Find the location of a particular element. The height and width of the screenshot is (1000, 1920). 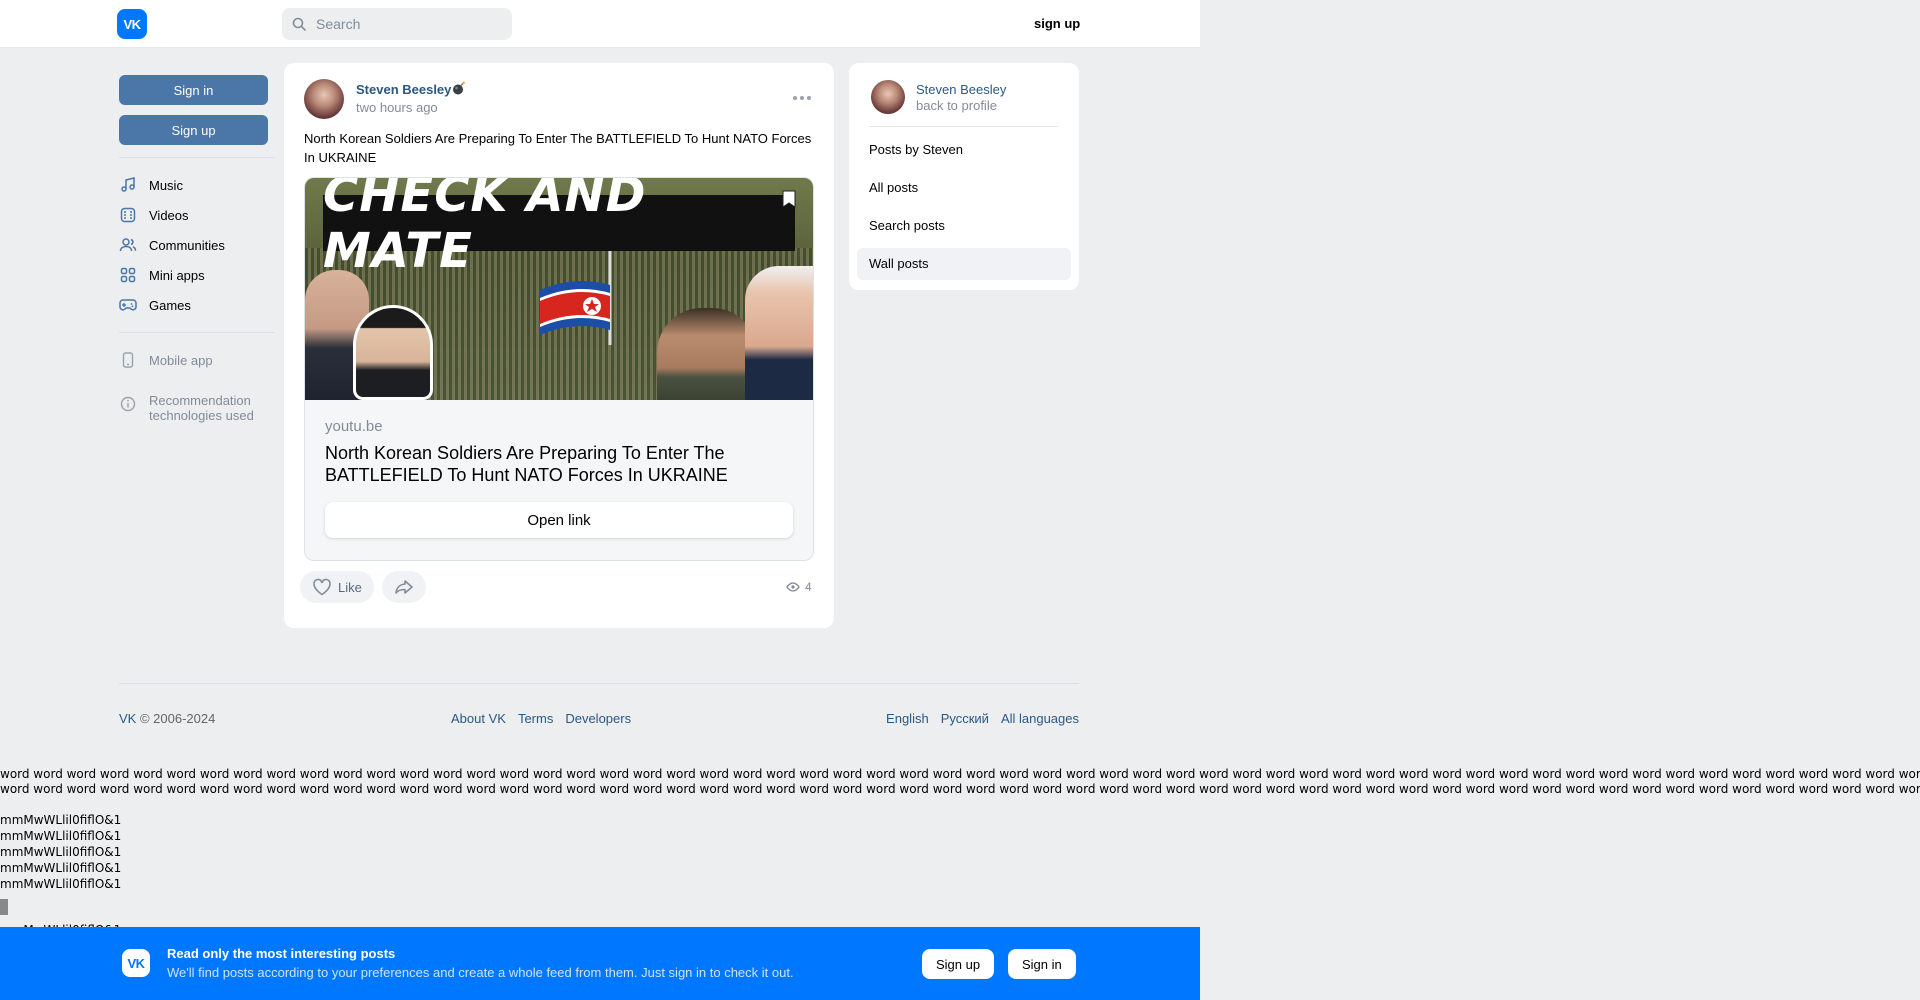

back-to-profile-link: back to profile is located at coordinates (956, 105).